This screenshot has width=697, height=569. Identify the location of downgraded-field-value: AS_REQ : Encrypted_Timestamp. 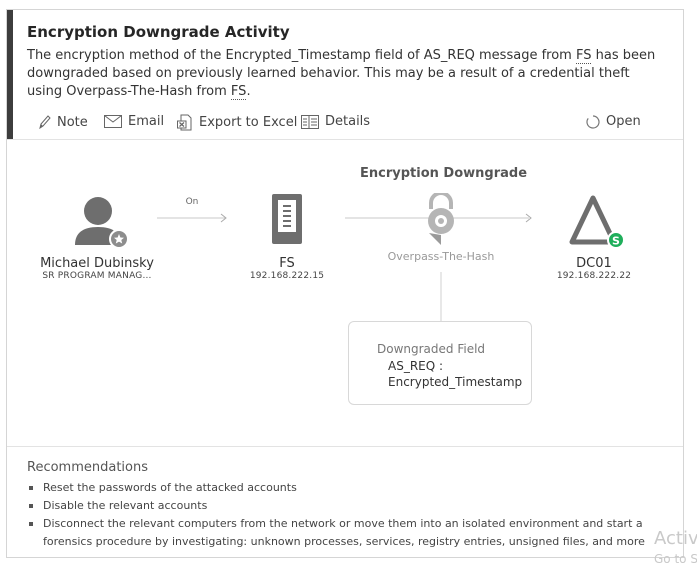
(455, 374).